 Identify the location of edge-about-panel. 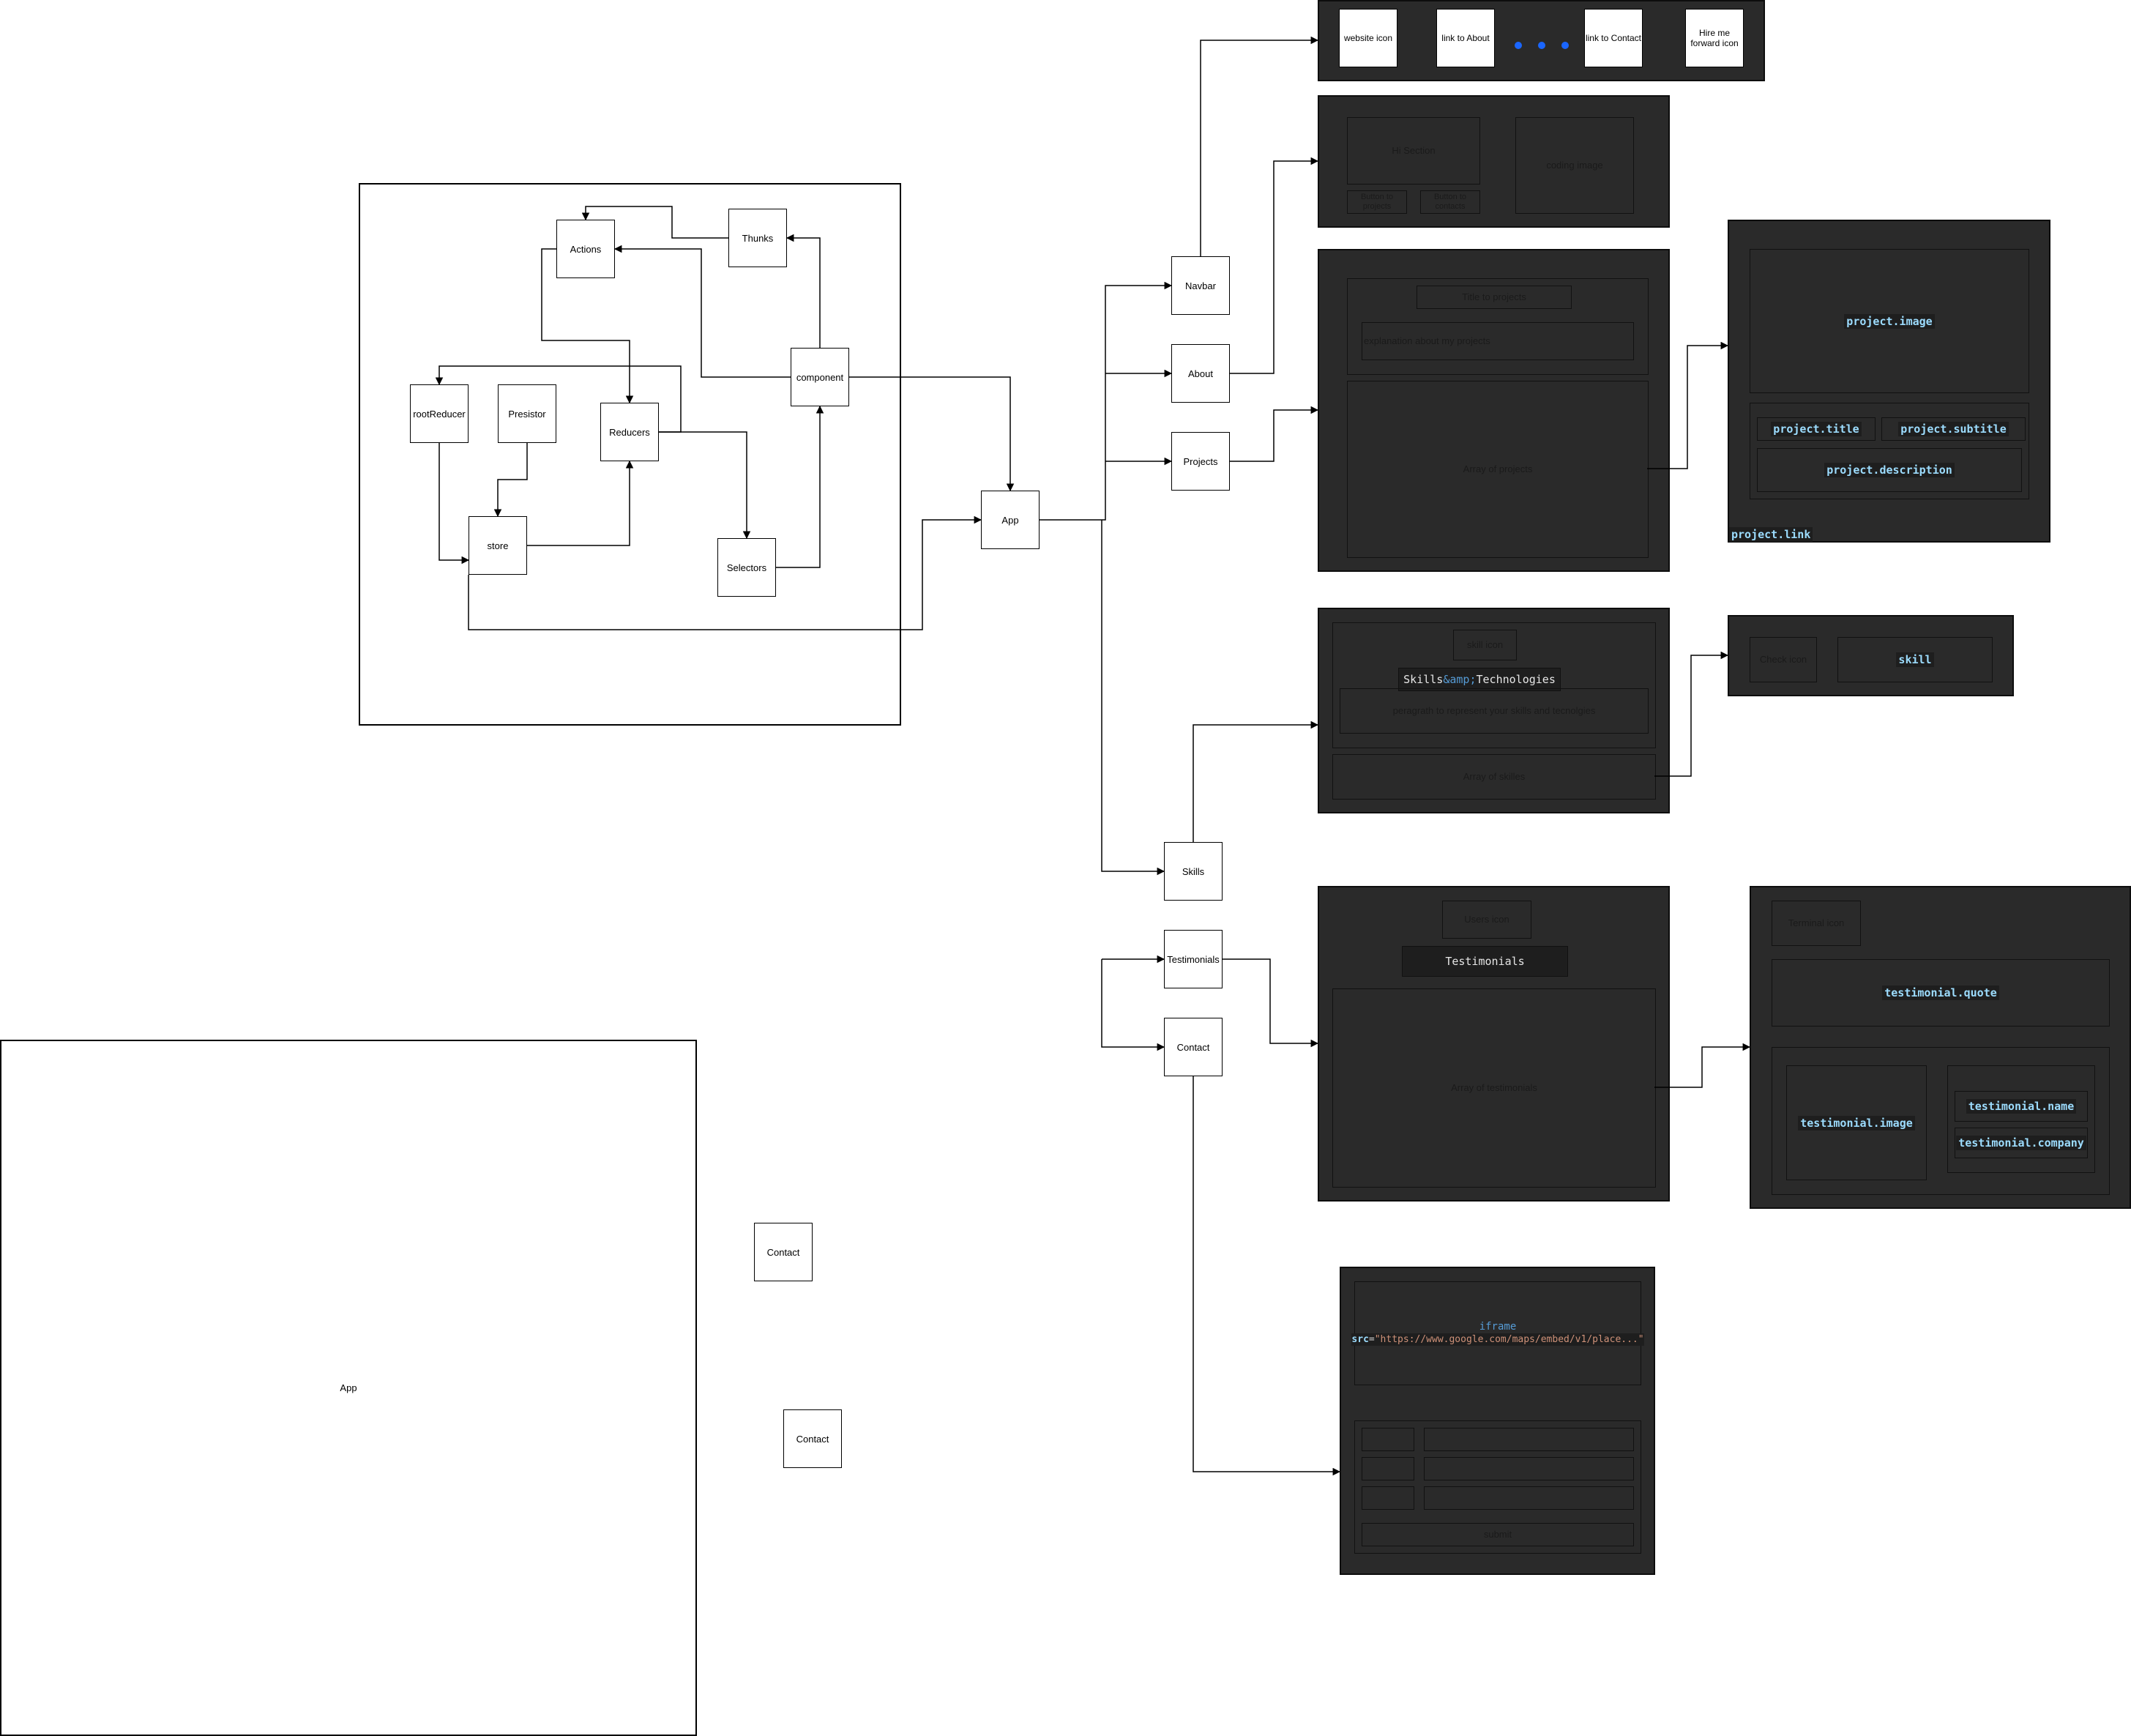
(1274, 265).